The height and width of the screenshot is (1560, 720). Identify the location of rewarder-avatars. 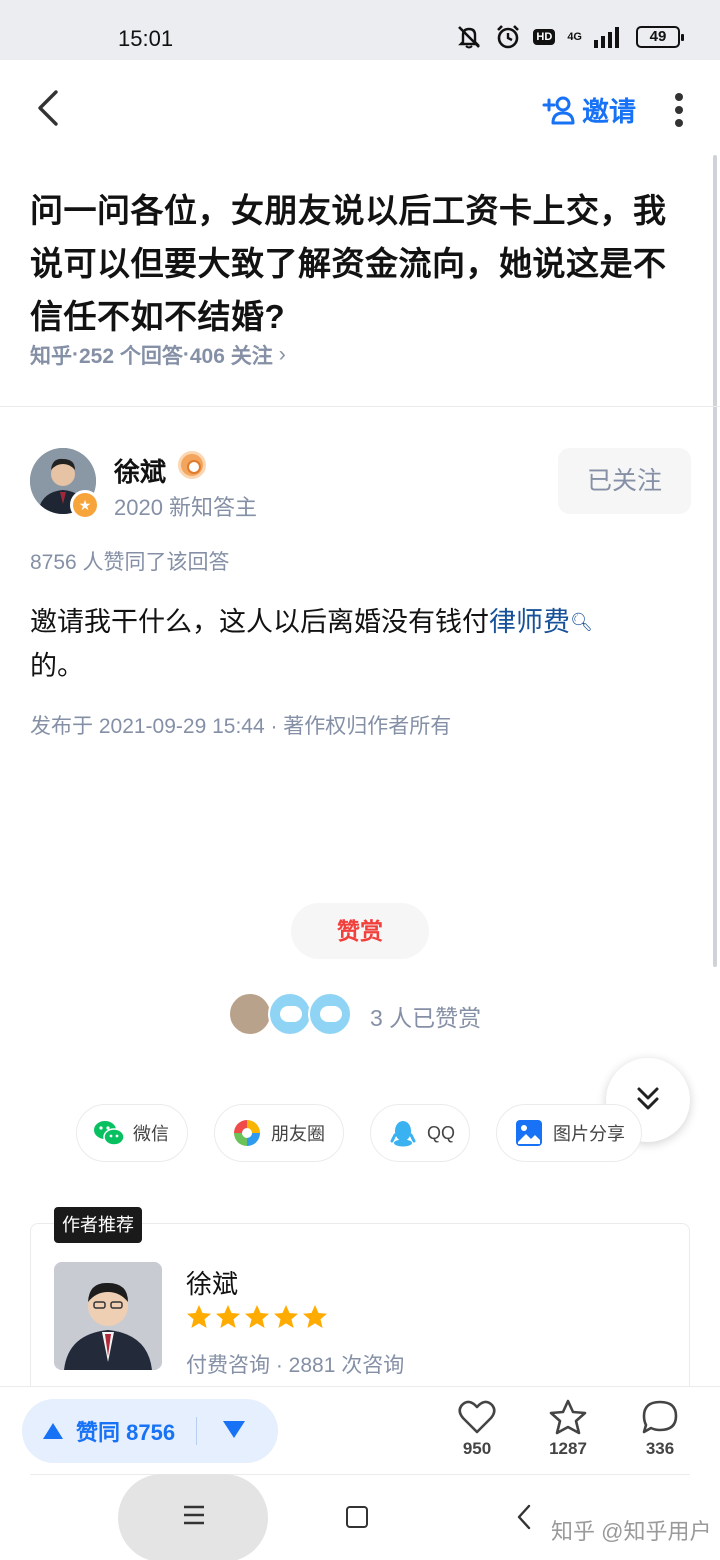
(308, 1014).